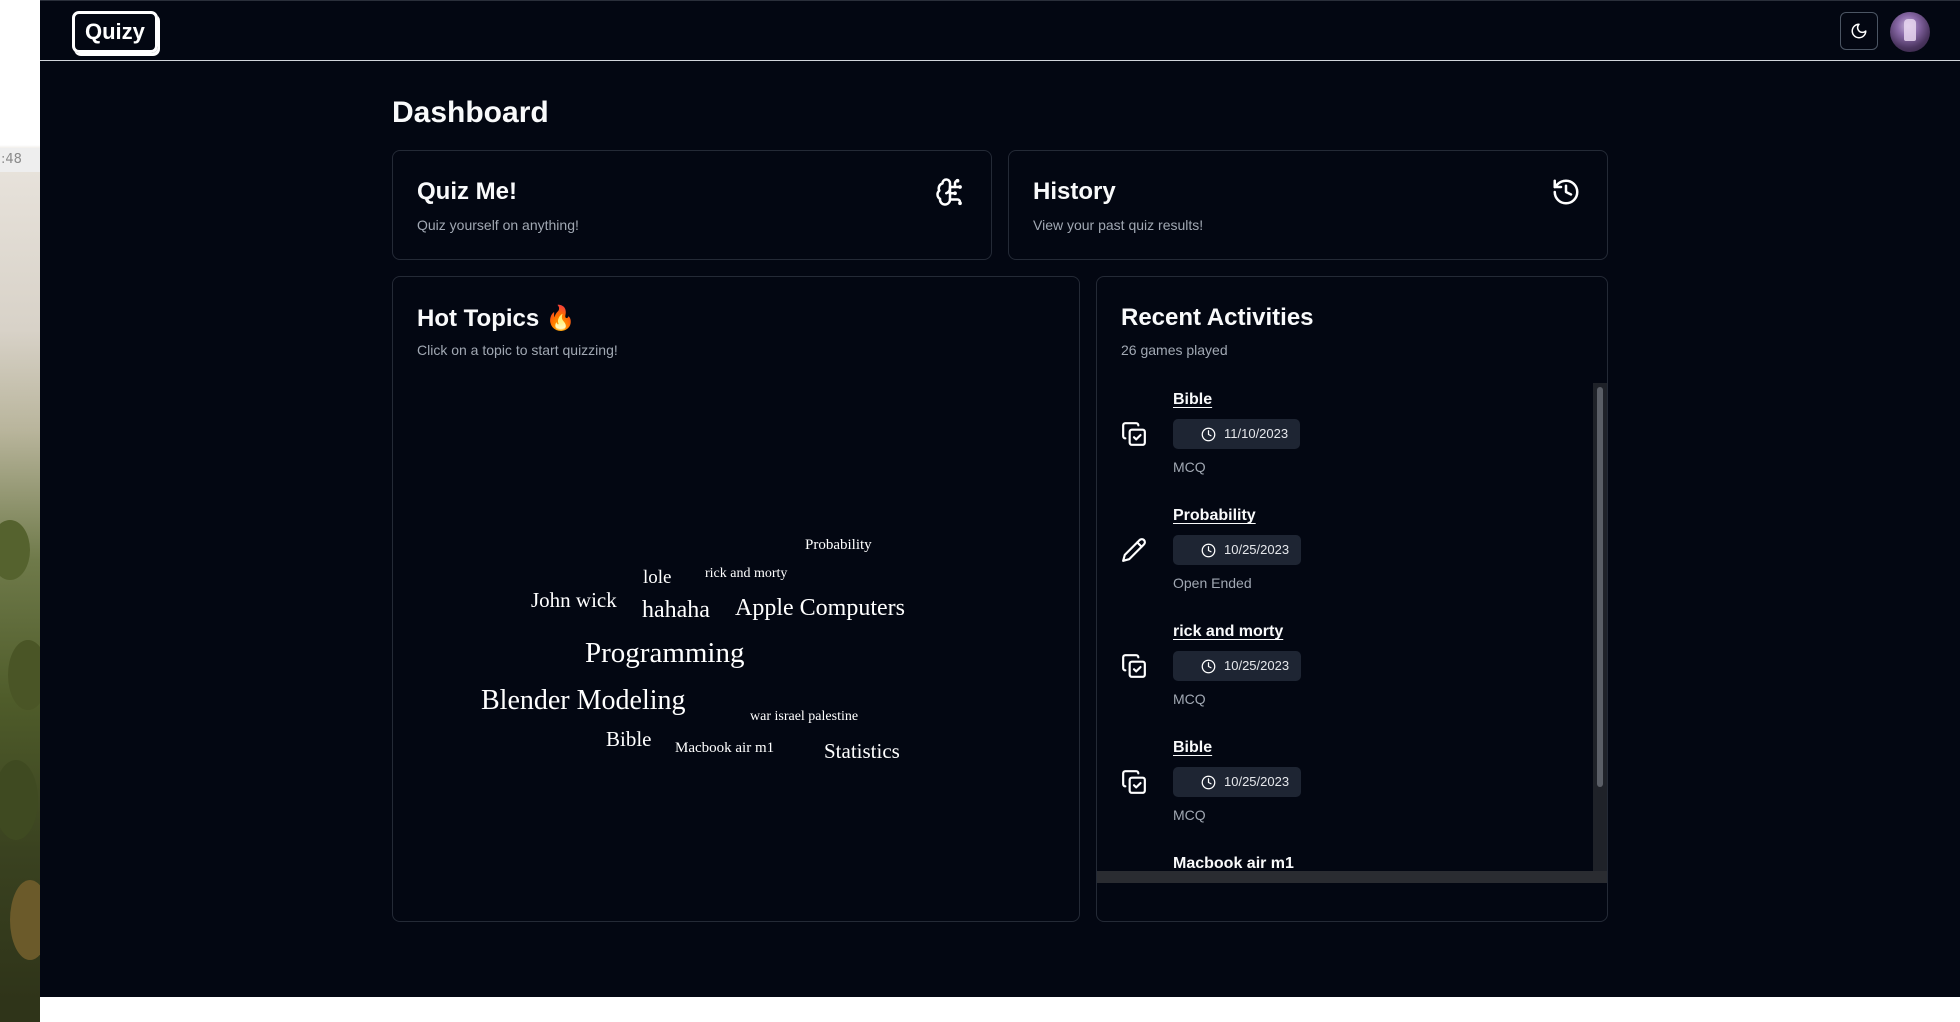 This screenshot has height=1022, width=1960. I want to click on history-subtitle: View your past quiz results!, so click(1118, 225).